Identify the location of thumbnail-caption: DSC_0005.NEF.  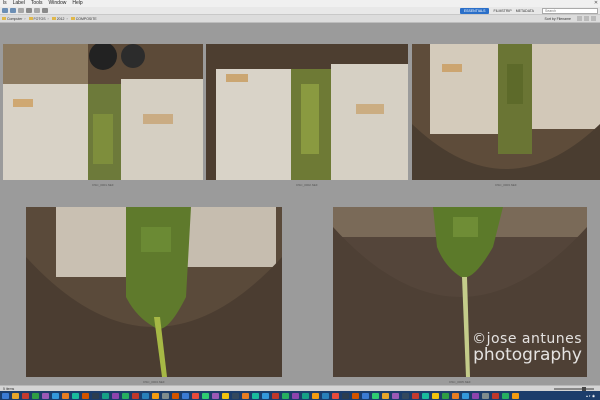
(460, 382).